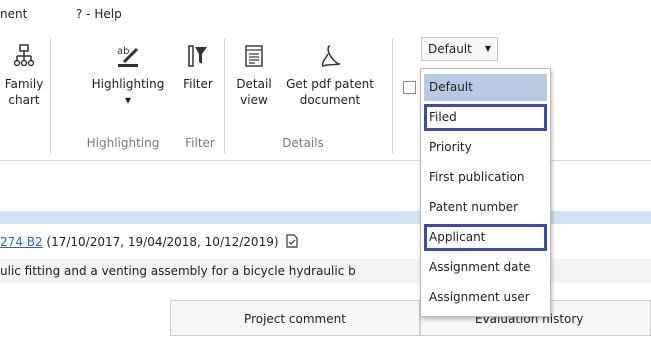  What do you see at coordinates (99, 14) in the screenshot?
I see `menu-item-help: ? - Help` at bounding box center [99, 14].